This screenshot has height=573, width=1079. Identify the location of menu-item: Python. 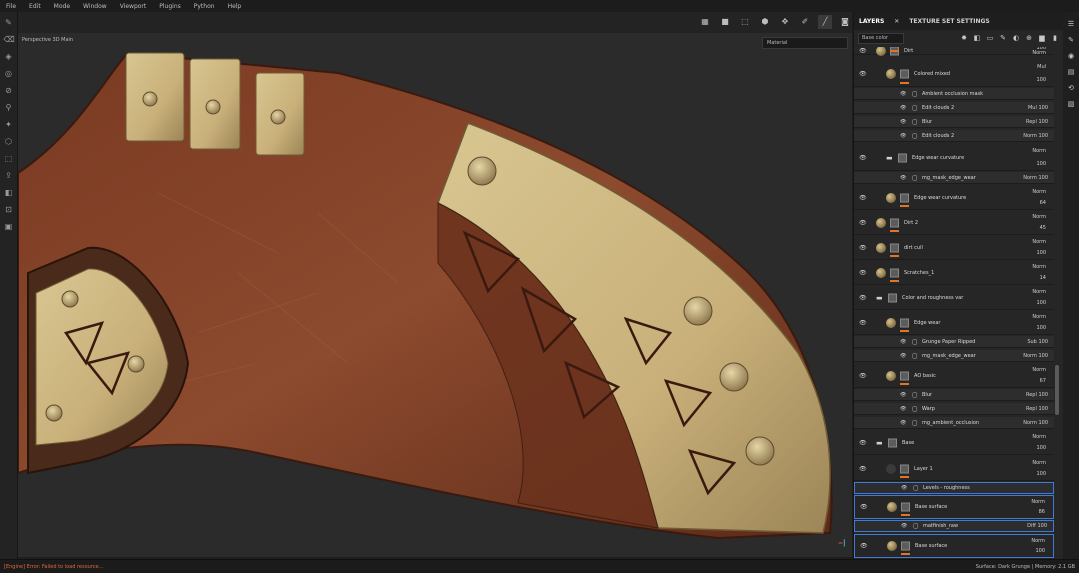
(204, 6).